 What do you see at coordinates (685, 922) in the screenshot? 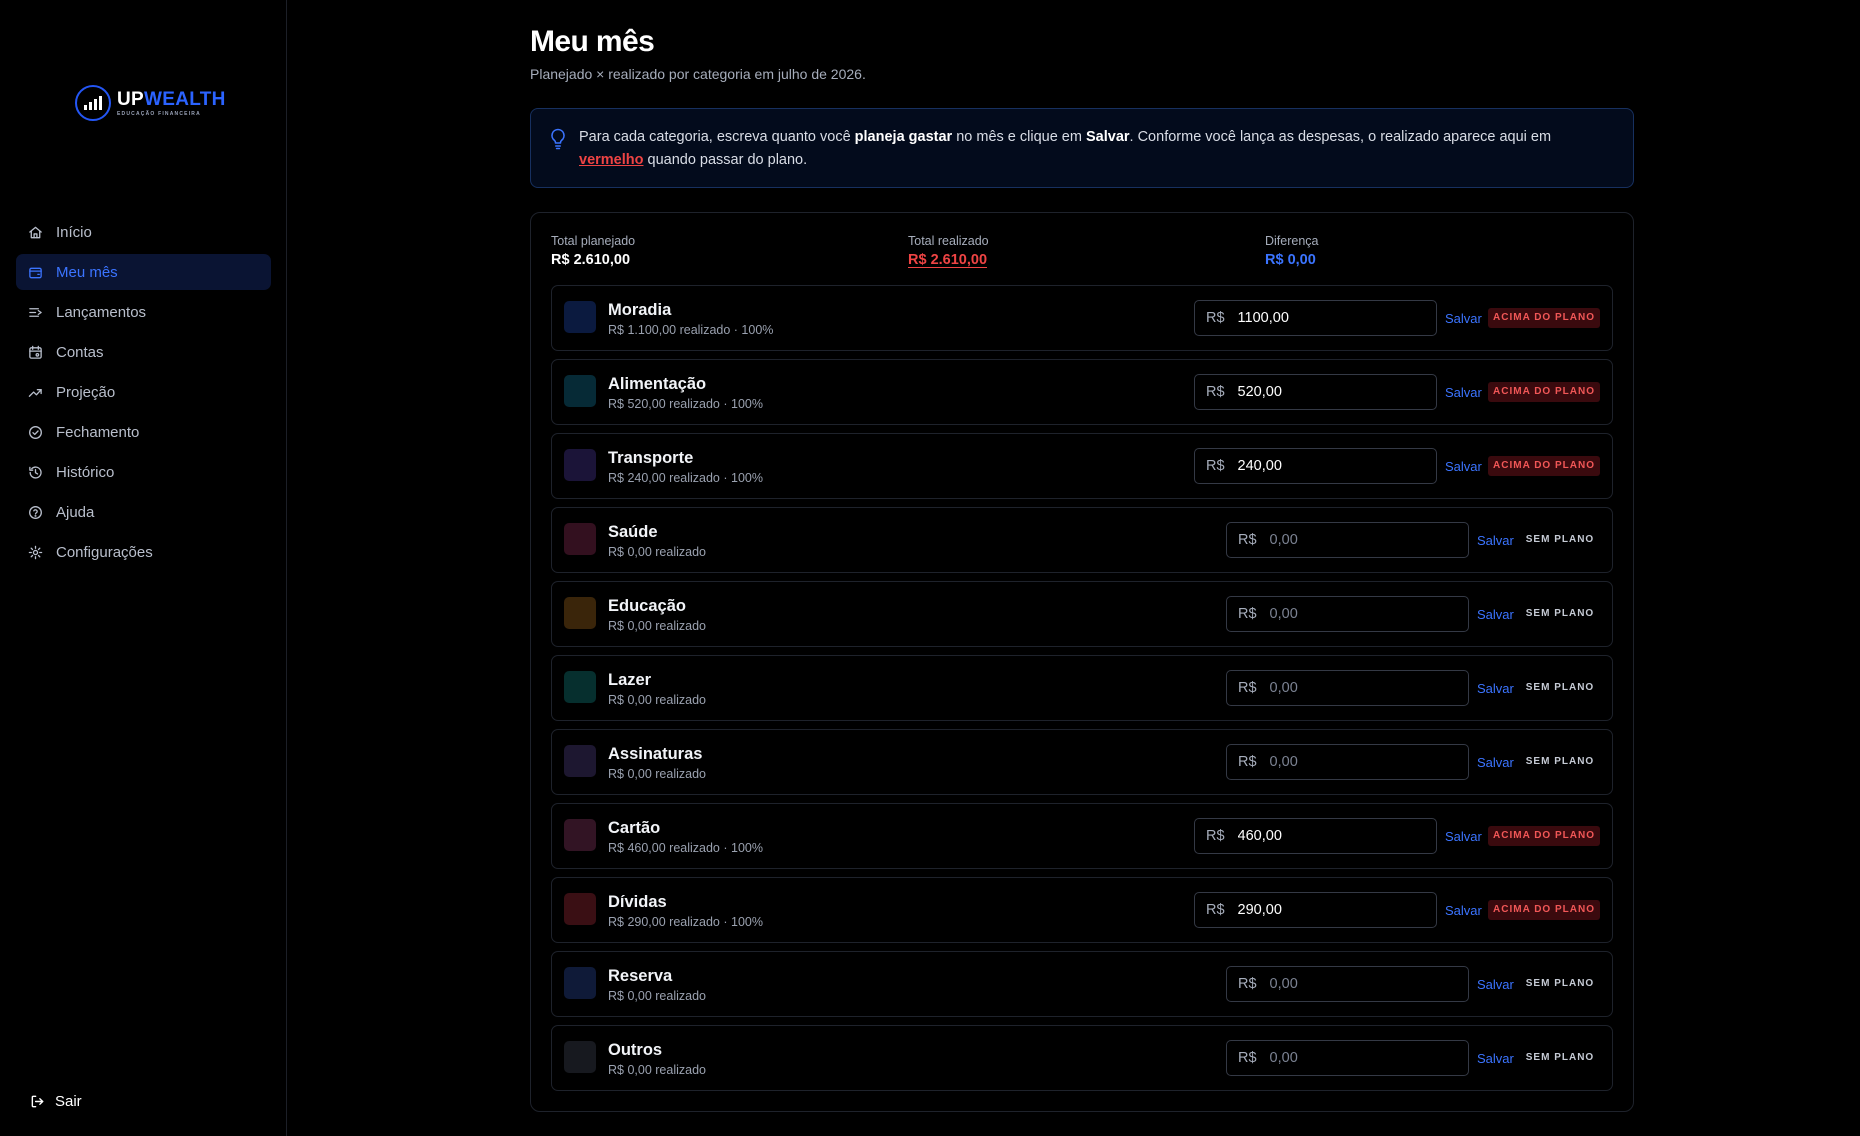
I see `category-realized: R$ 290,00 realizado · 100%` at bounding box center [685, 922].